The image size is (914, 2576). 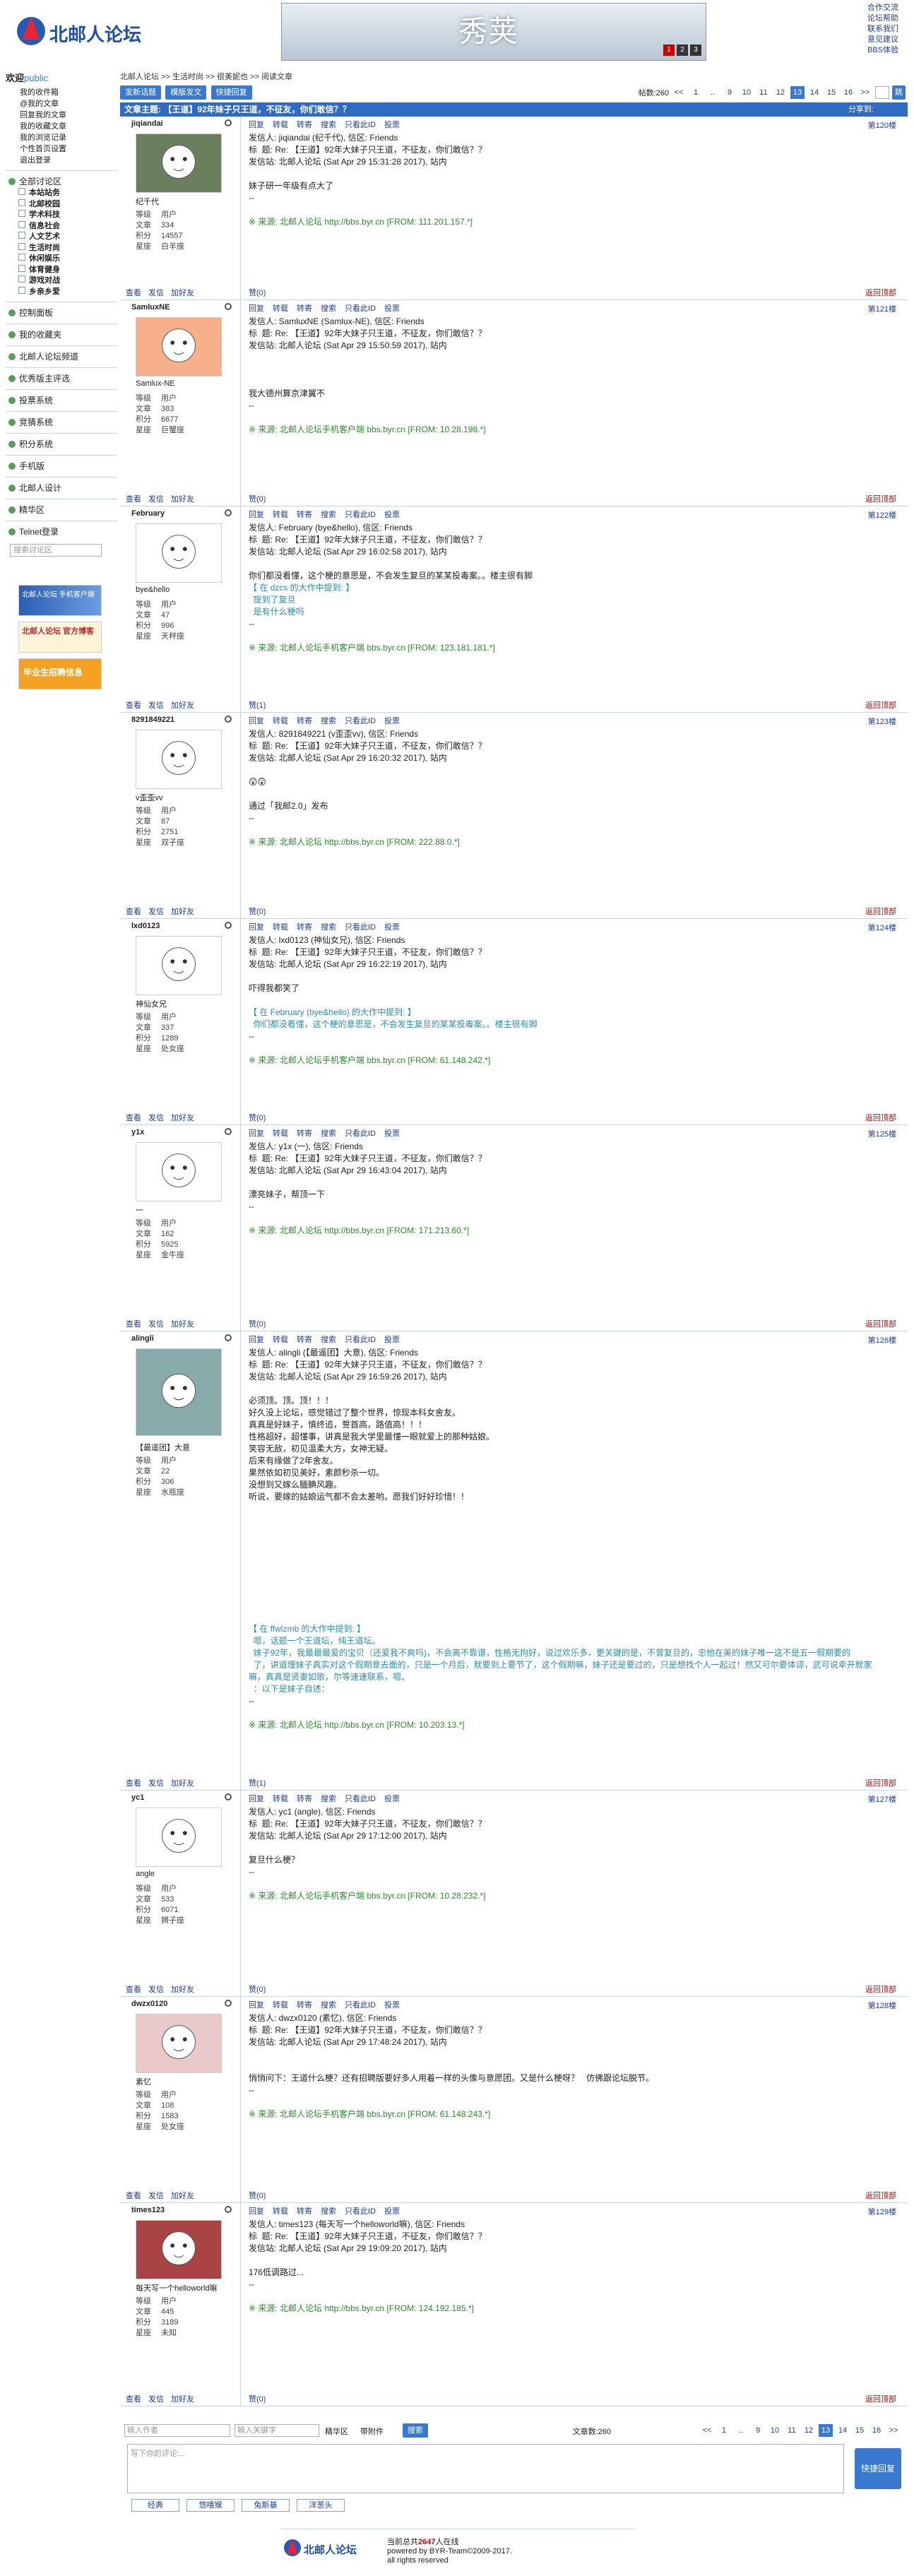 What do you see at coordinates (266, 2505) in the screenshot?
I see `emoticon-tab-tuzki: 兔斯基` at bounding box center [266, 2505].